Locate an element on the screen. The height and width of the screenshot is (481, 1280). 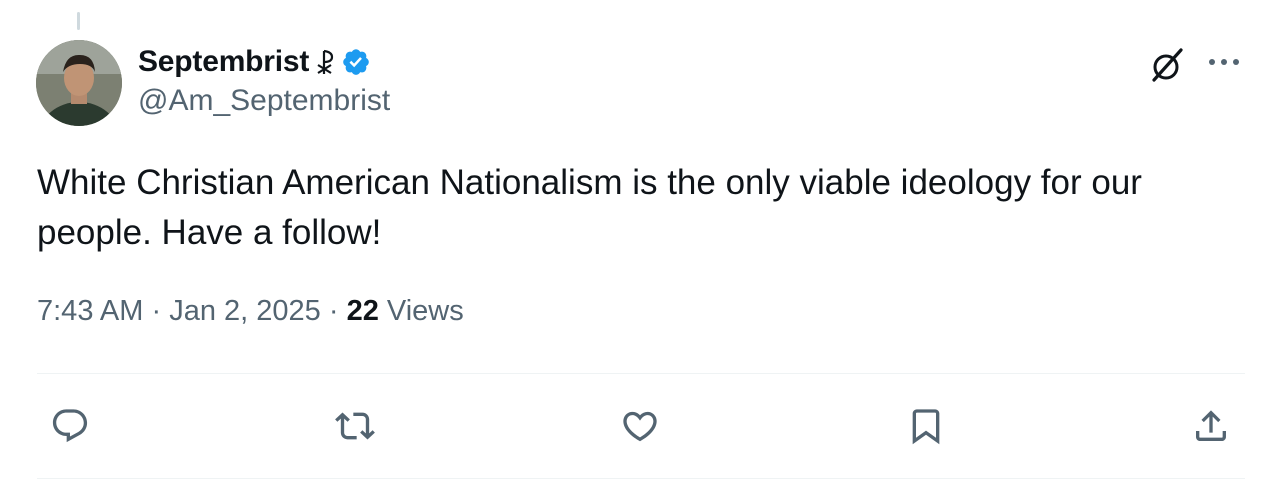
bookmark-icon is located at coordinates (926, 427).